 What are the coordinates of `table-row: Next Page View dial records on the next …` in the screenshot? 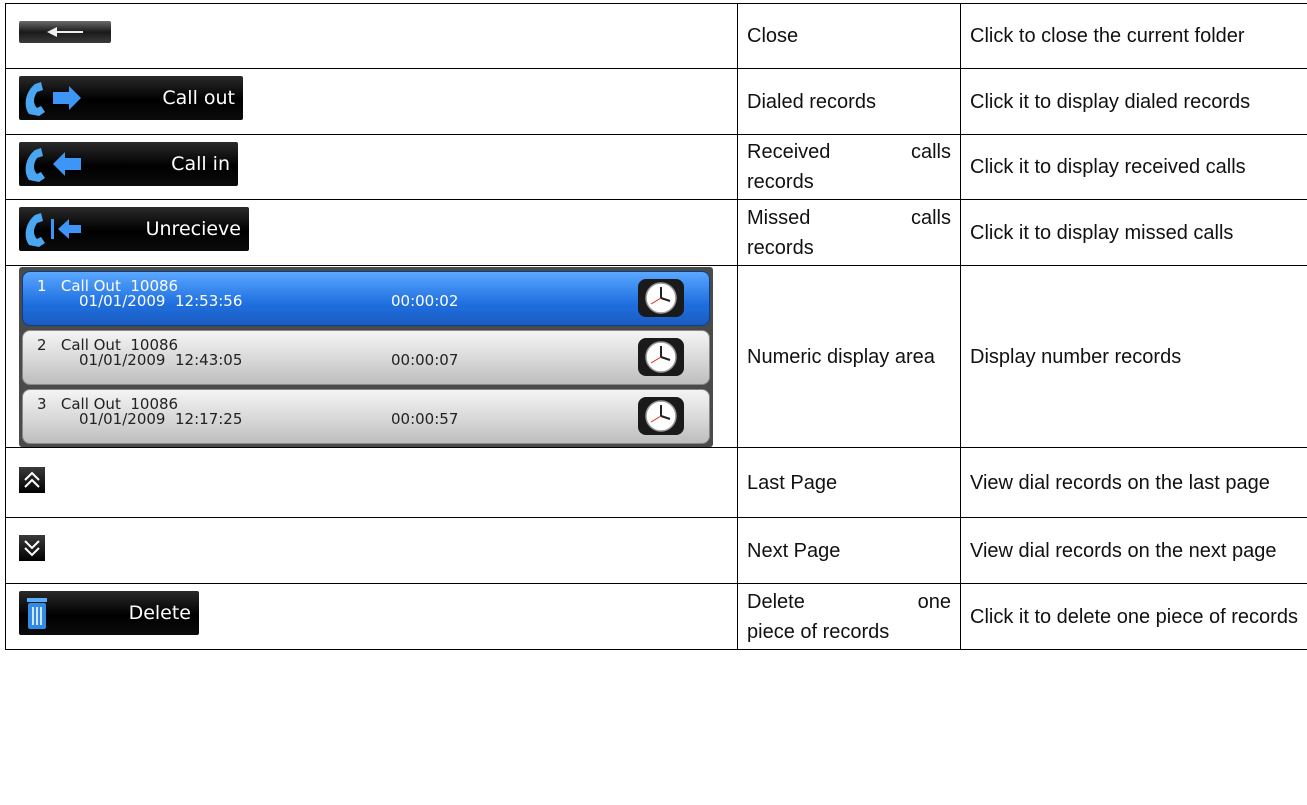 It's located at (656, 550).